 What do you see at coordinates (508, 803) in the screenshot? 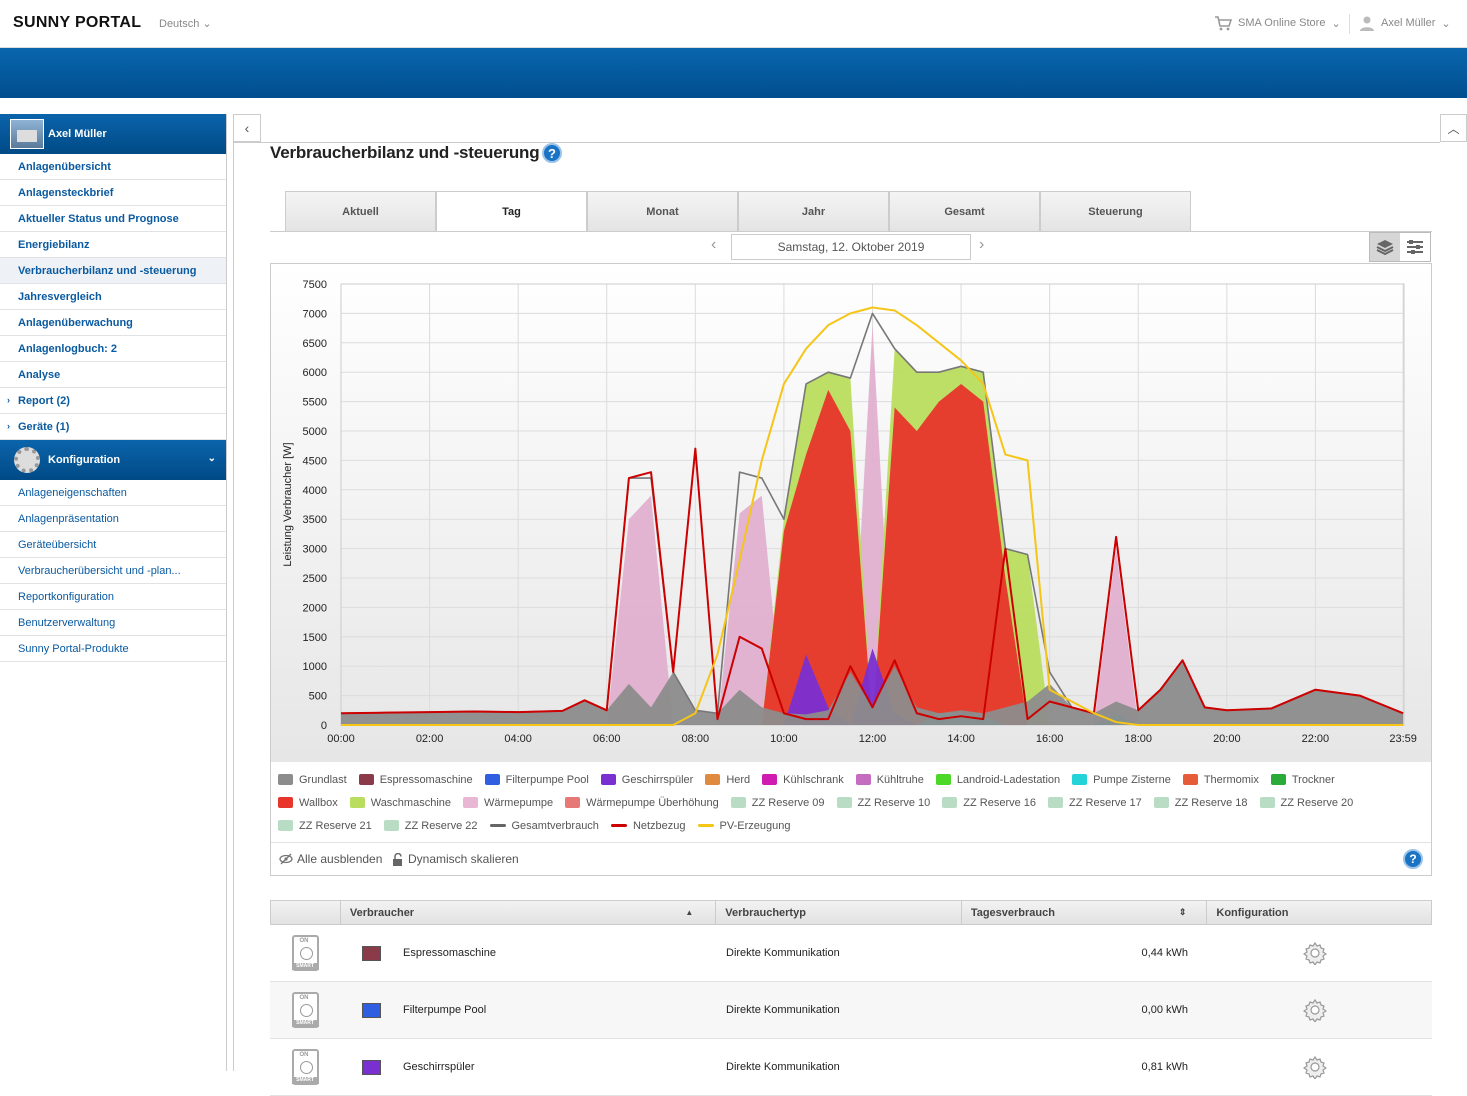
I see `legend-item: Wärmepumpe` at bounding box center [508, 803].